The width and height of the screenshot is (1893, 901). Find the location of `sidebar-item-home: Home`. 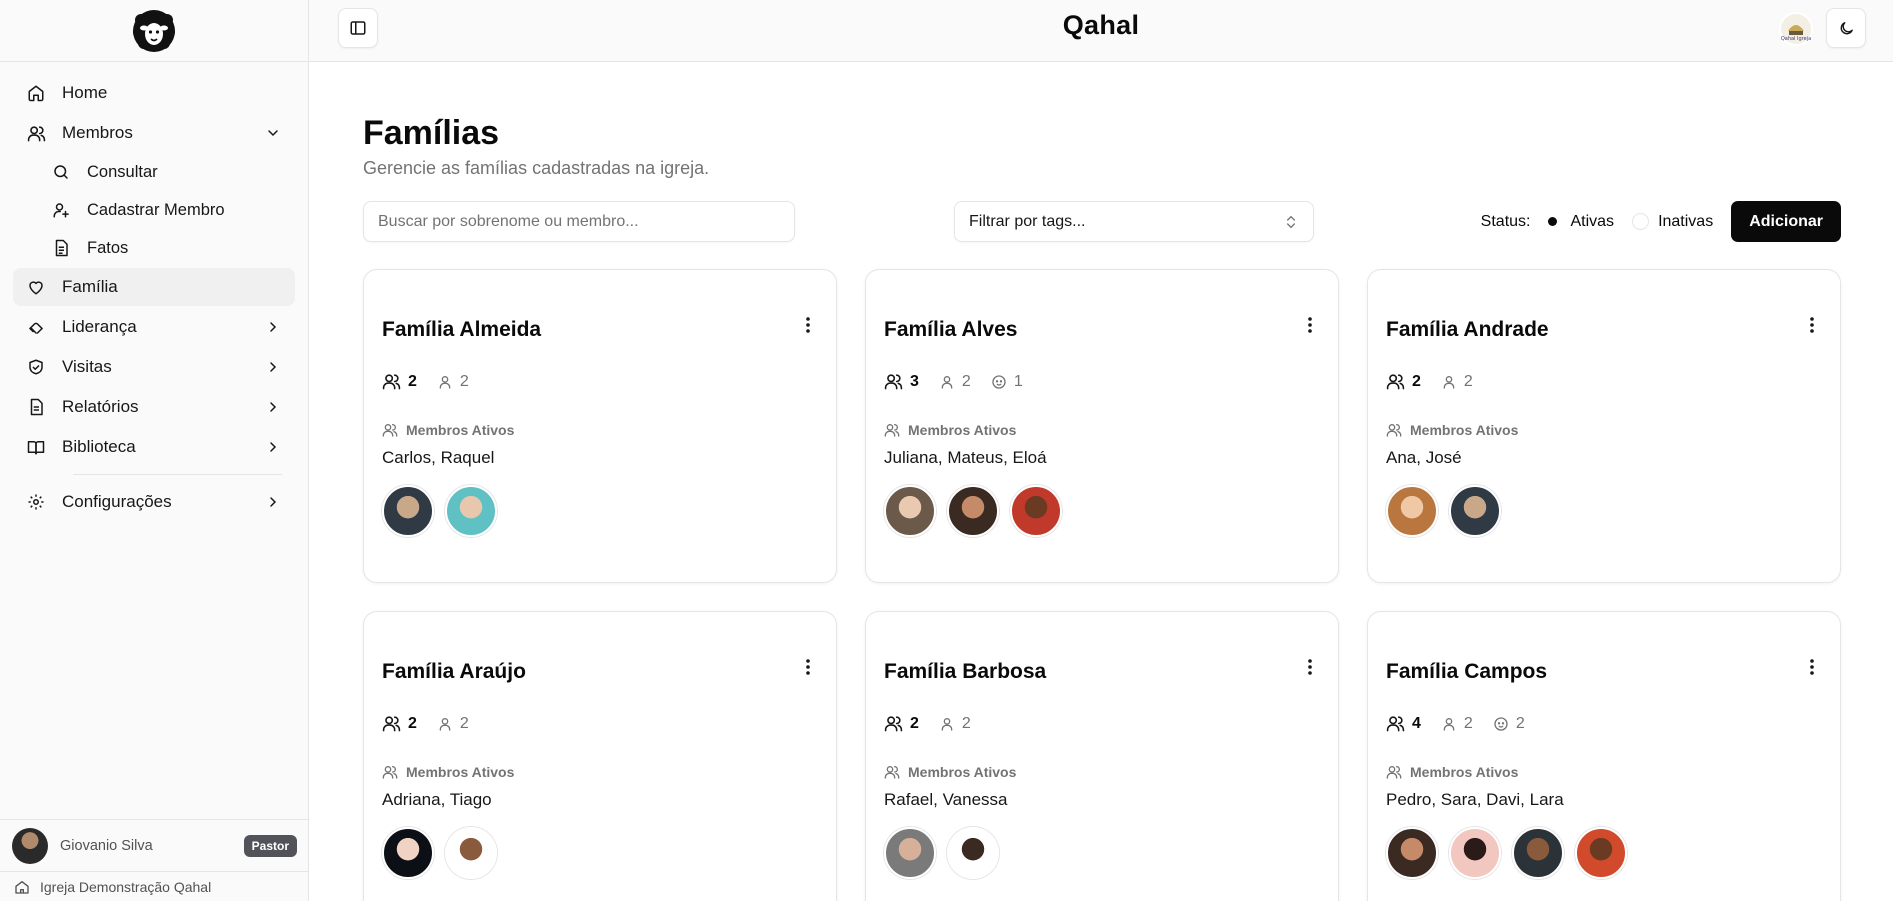

sidebar-item-home: Home is located at coordinates (154, 93).